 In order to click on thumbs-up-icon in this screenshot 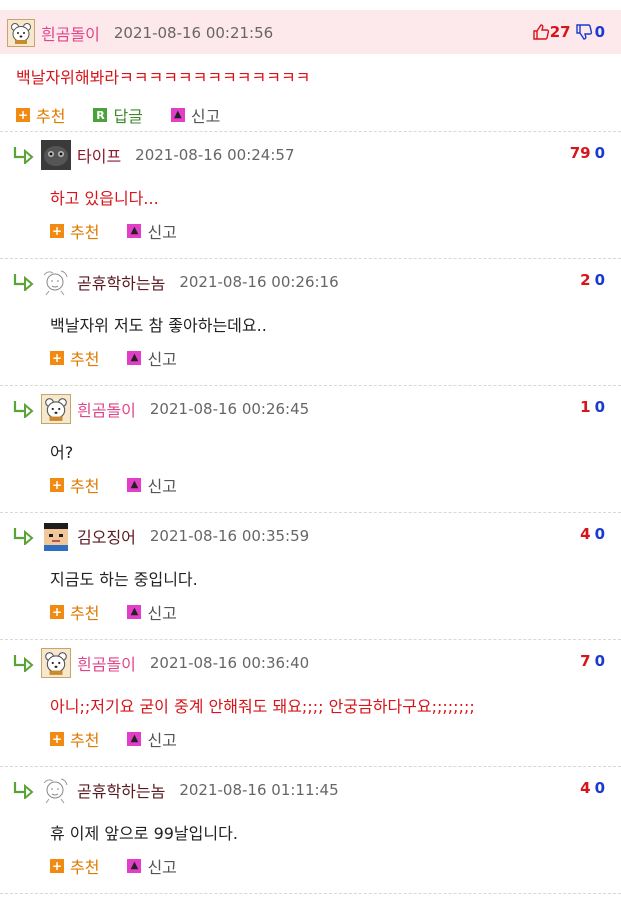, I will do `click(541, 32)`.